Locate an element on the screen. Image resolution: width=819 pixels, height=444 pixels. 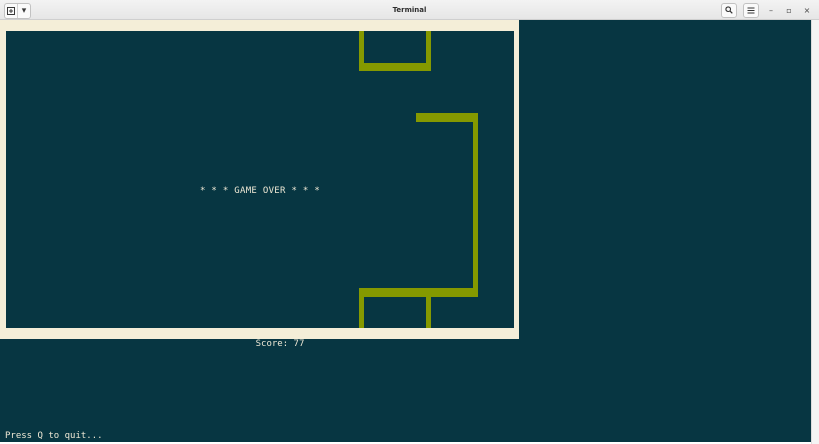
title-bar: ▾ Terminal – ▫ × is located at coordinates (409, 10).